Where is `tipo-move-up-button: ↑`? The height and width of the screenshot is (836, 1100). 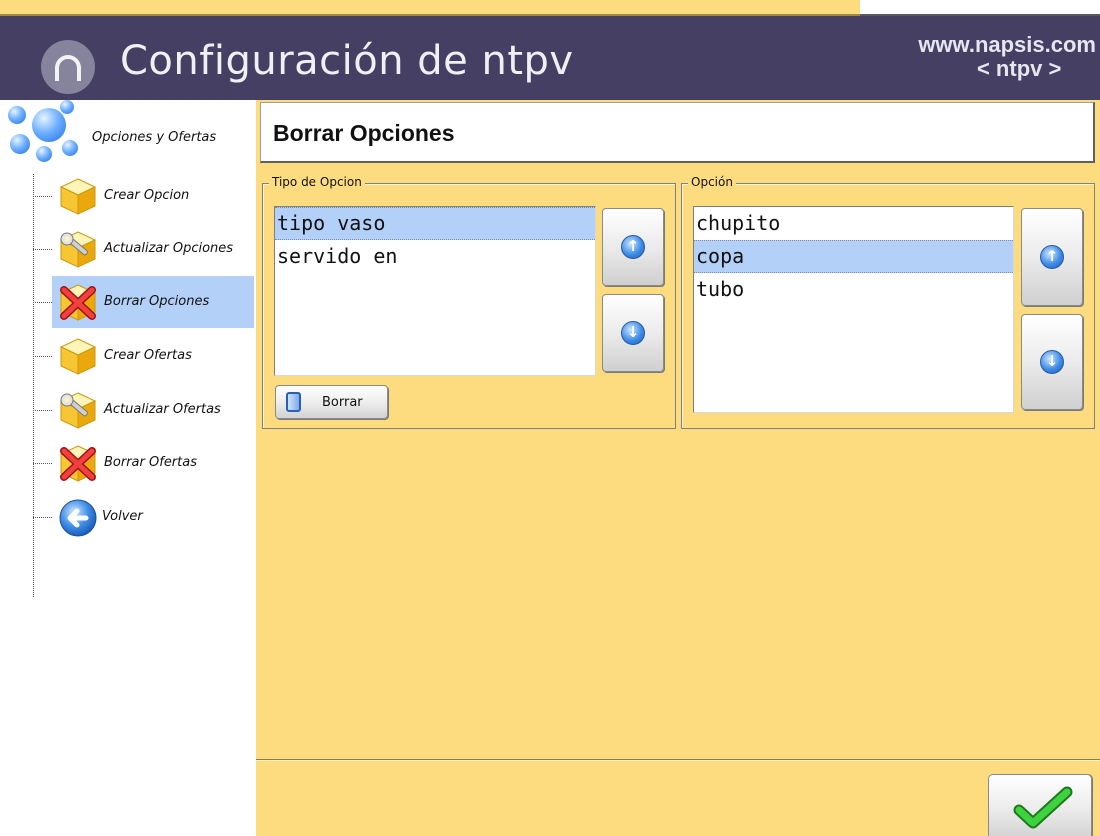 tipo-move-up-button: ↑ is located at coordinates (633, 247).